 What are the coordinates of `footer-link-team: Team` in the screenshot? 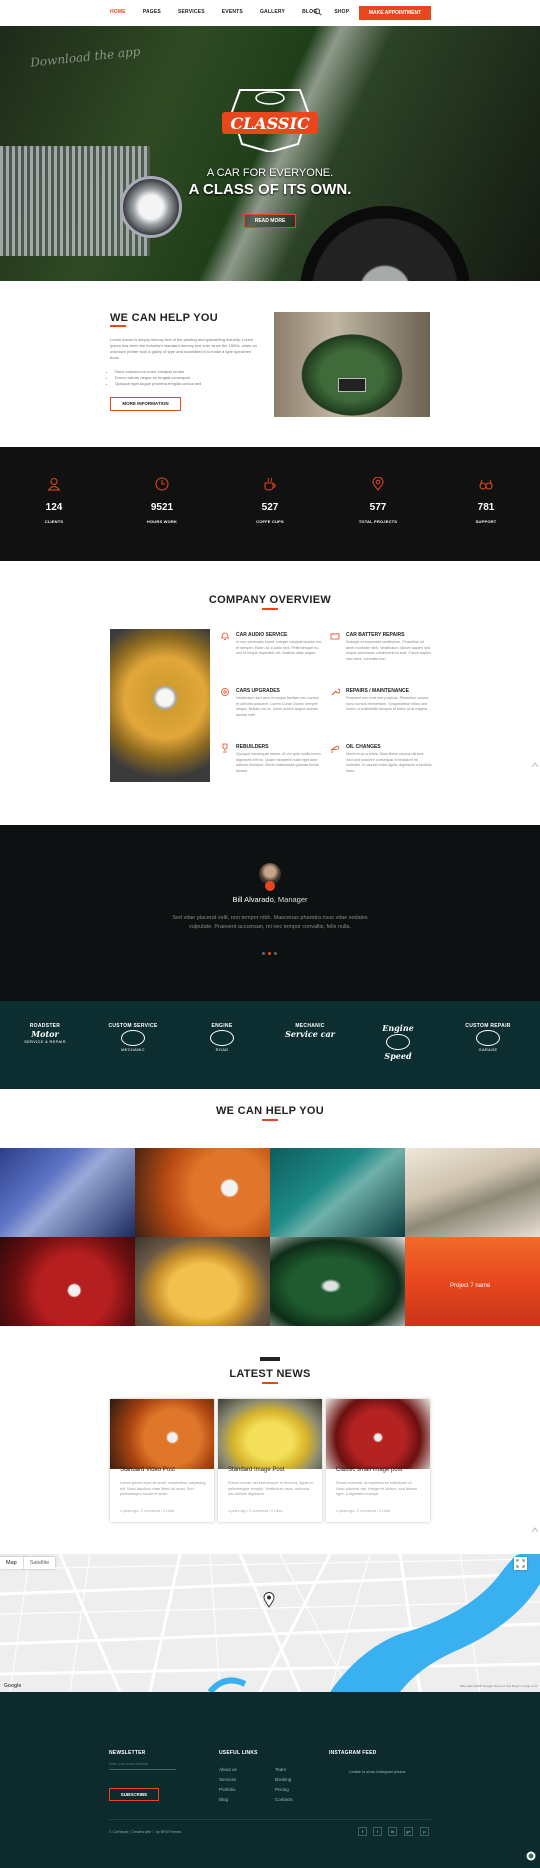 It's located at (280, 1769).